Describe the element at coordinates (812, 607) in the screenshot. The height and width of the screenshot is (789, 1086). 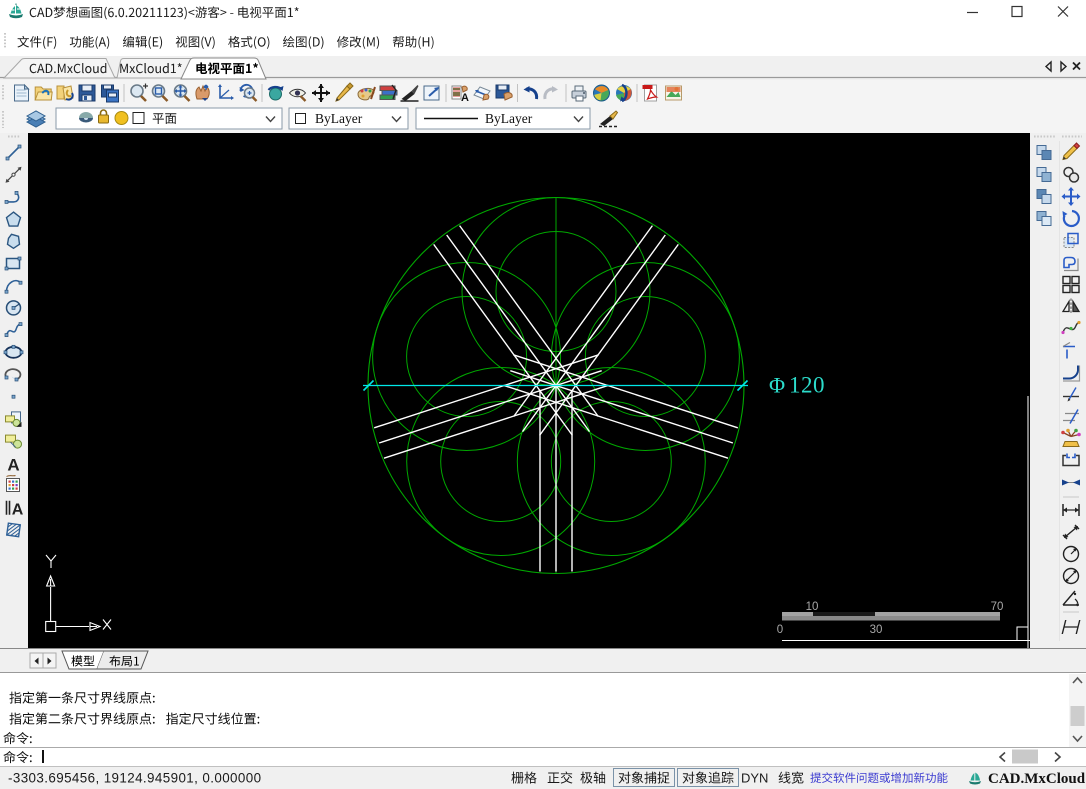
I see `svg-text: 10` at that location.